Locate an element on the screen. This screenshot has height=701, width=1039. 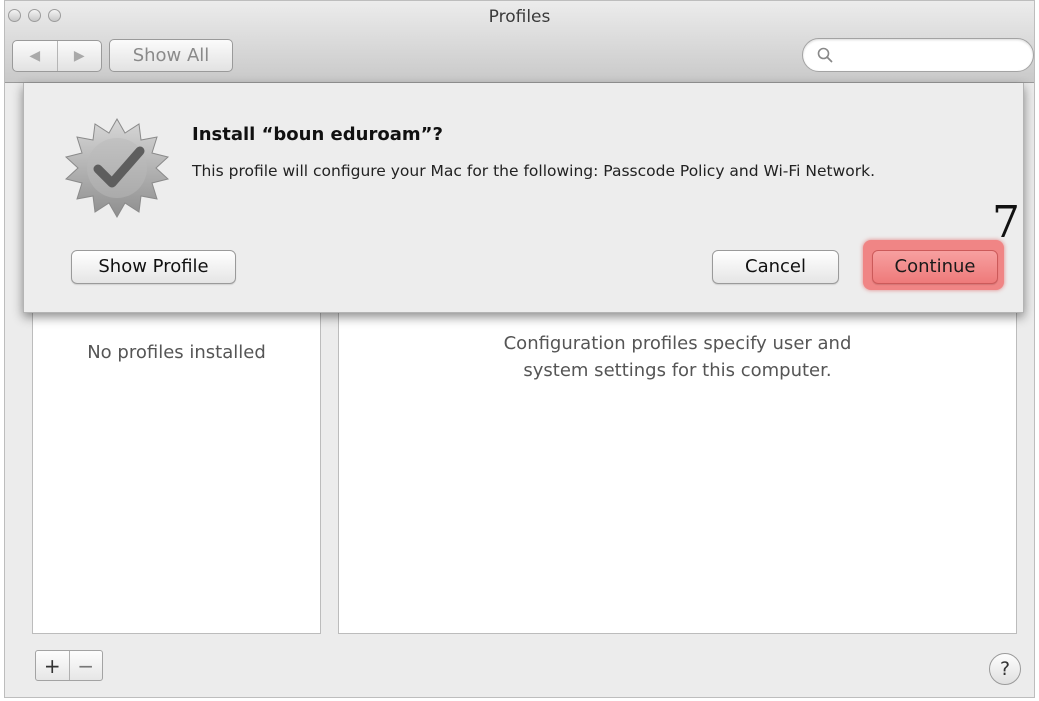
cancel-button: Cancel is located at coordinates (775, 267).